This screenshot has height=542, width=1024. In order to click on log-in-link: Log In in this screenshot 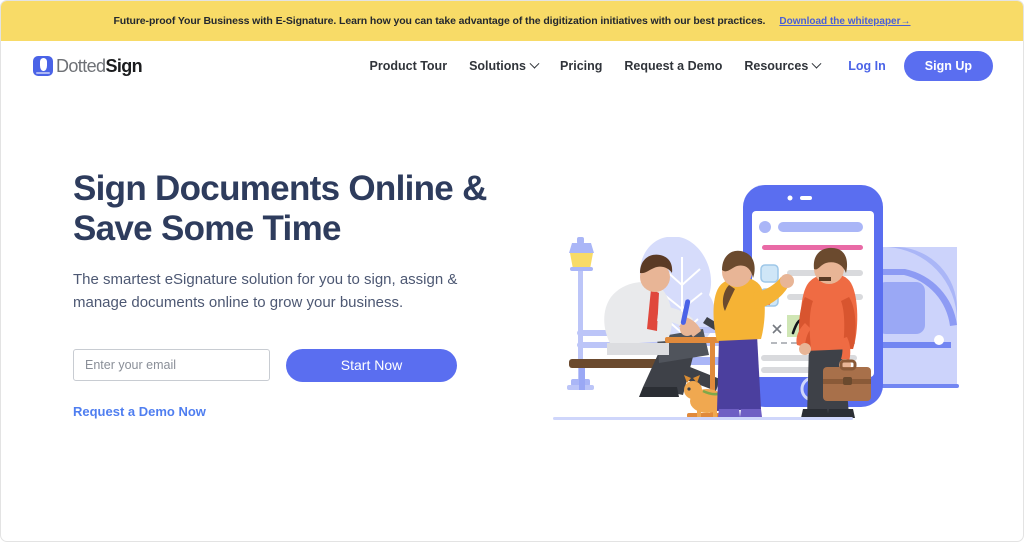, I will do `click(867, 66)`.